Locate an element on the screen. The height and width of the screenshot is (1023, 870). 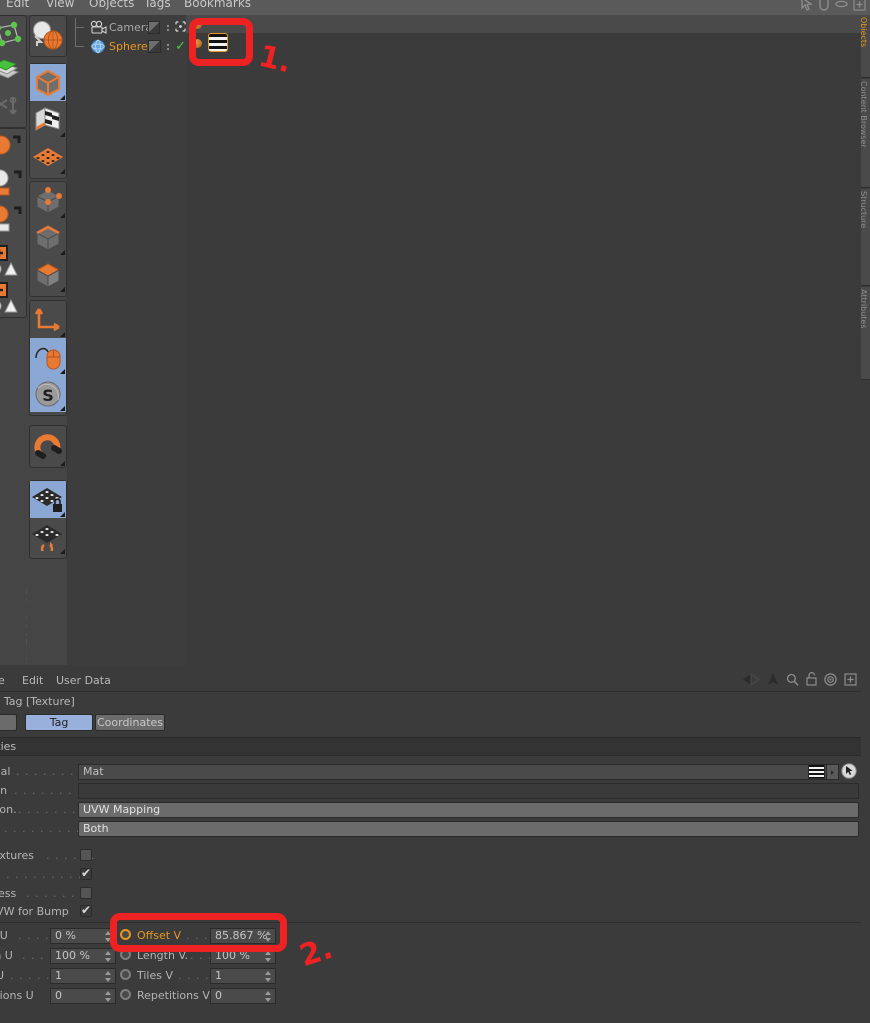
target-tag-icon is located at coordinates (180, 27).